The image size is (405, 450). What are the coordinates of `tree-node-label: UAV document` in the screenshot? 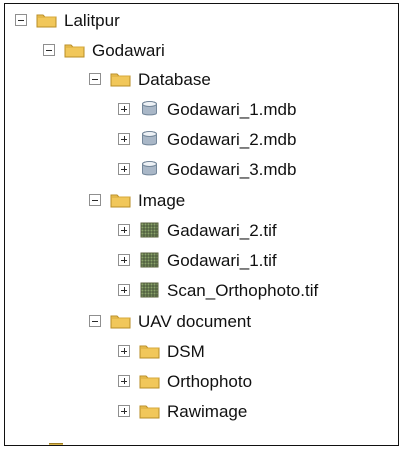 It's located at (195, 321).